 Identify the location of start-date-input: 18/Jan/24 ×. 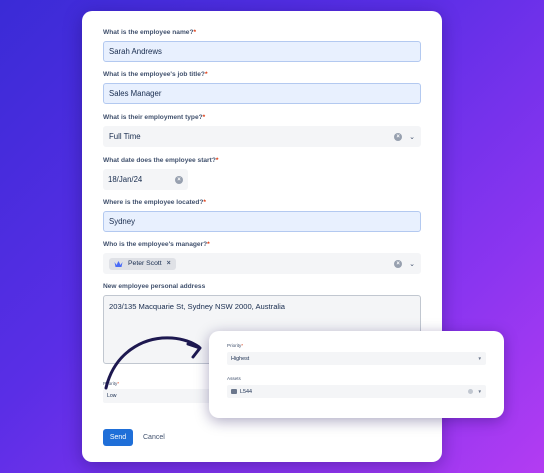
(145, 179).